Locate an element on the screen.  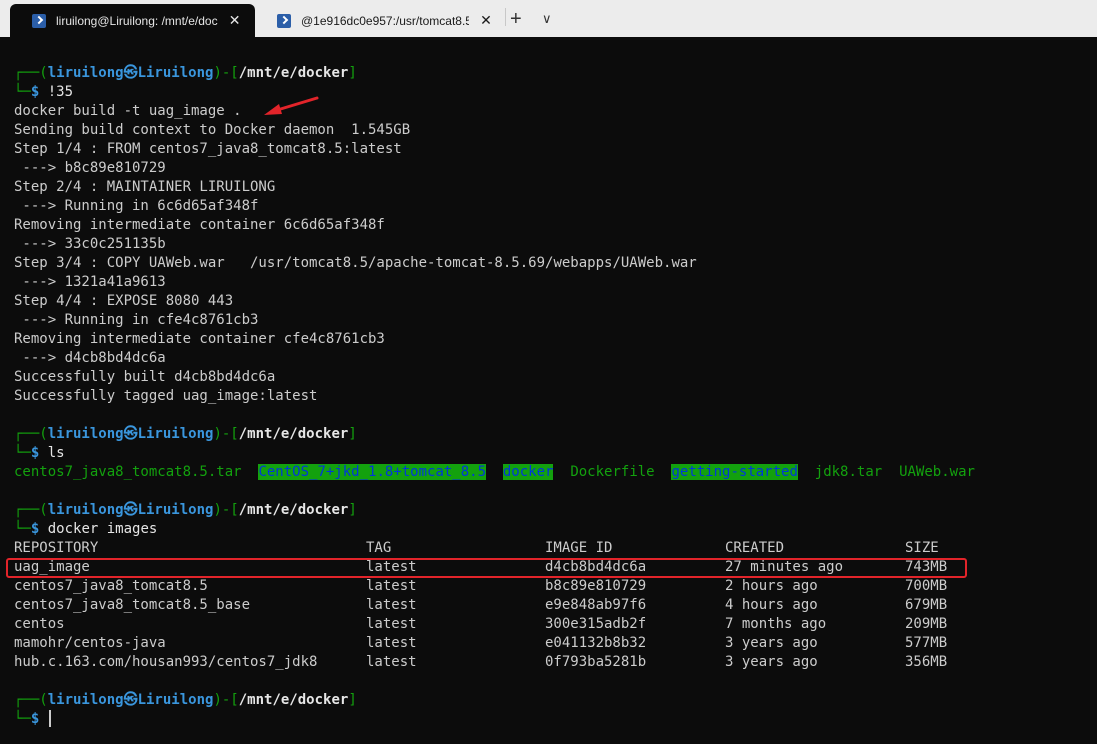
cell-image-id: 0f793ba5281b is located at coordinates (596, 662).